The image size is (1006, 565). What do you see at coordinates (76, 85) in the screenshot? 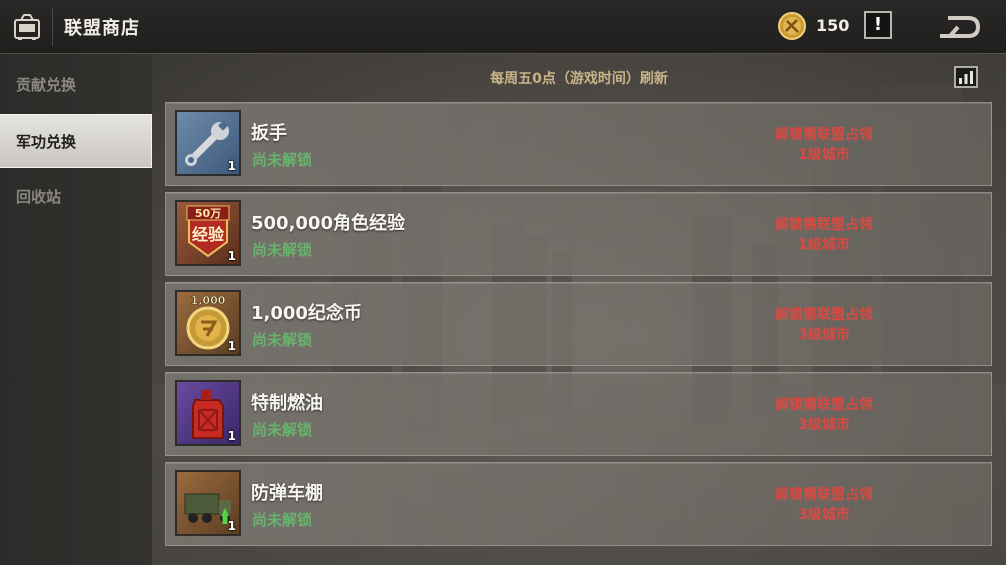
I see `sidebar-item-contribution-exchange: 贡献兑换` at bounding box center [76, 85].